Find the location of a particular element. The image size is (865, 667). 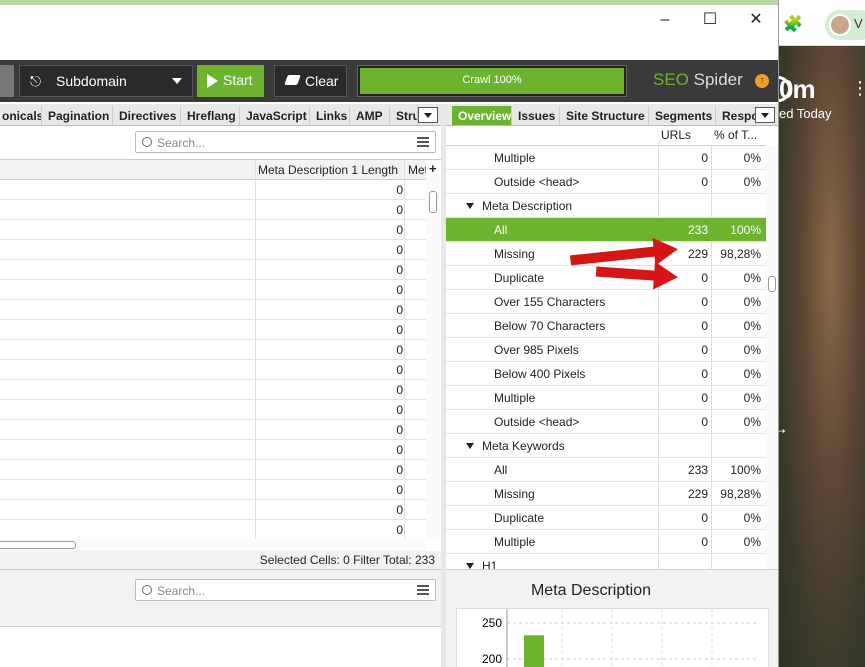

overview-row-label: Missing is located at coordinates (514, 254).